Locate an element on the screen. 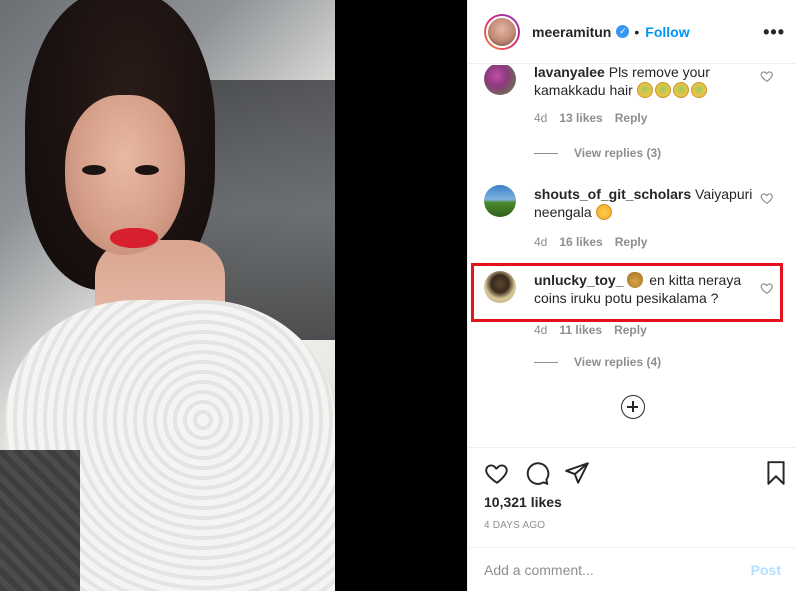  photo-shadow is located at coordinates (40, 520).